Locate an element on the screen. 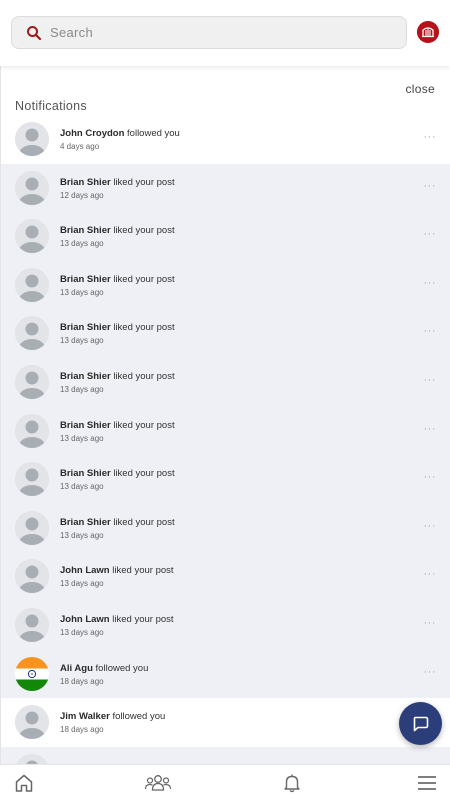  home-icon is located at coordinates (24, 783).